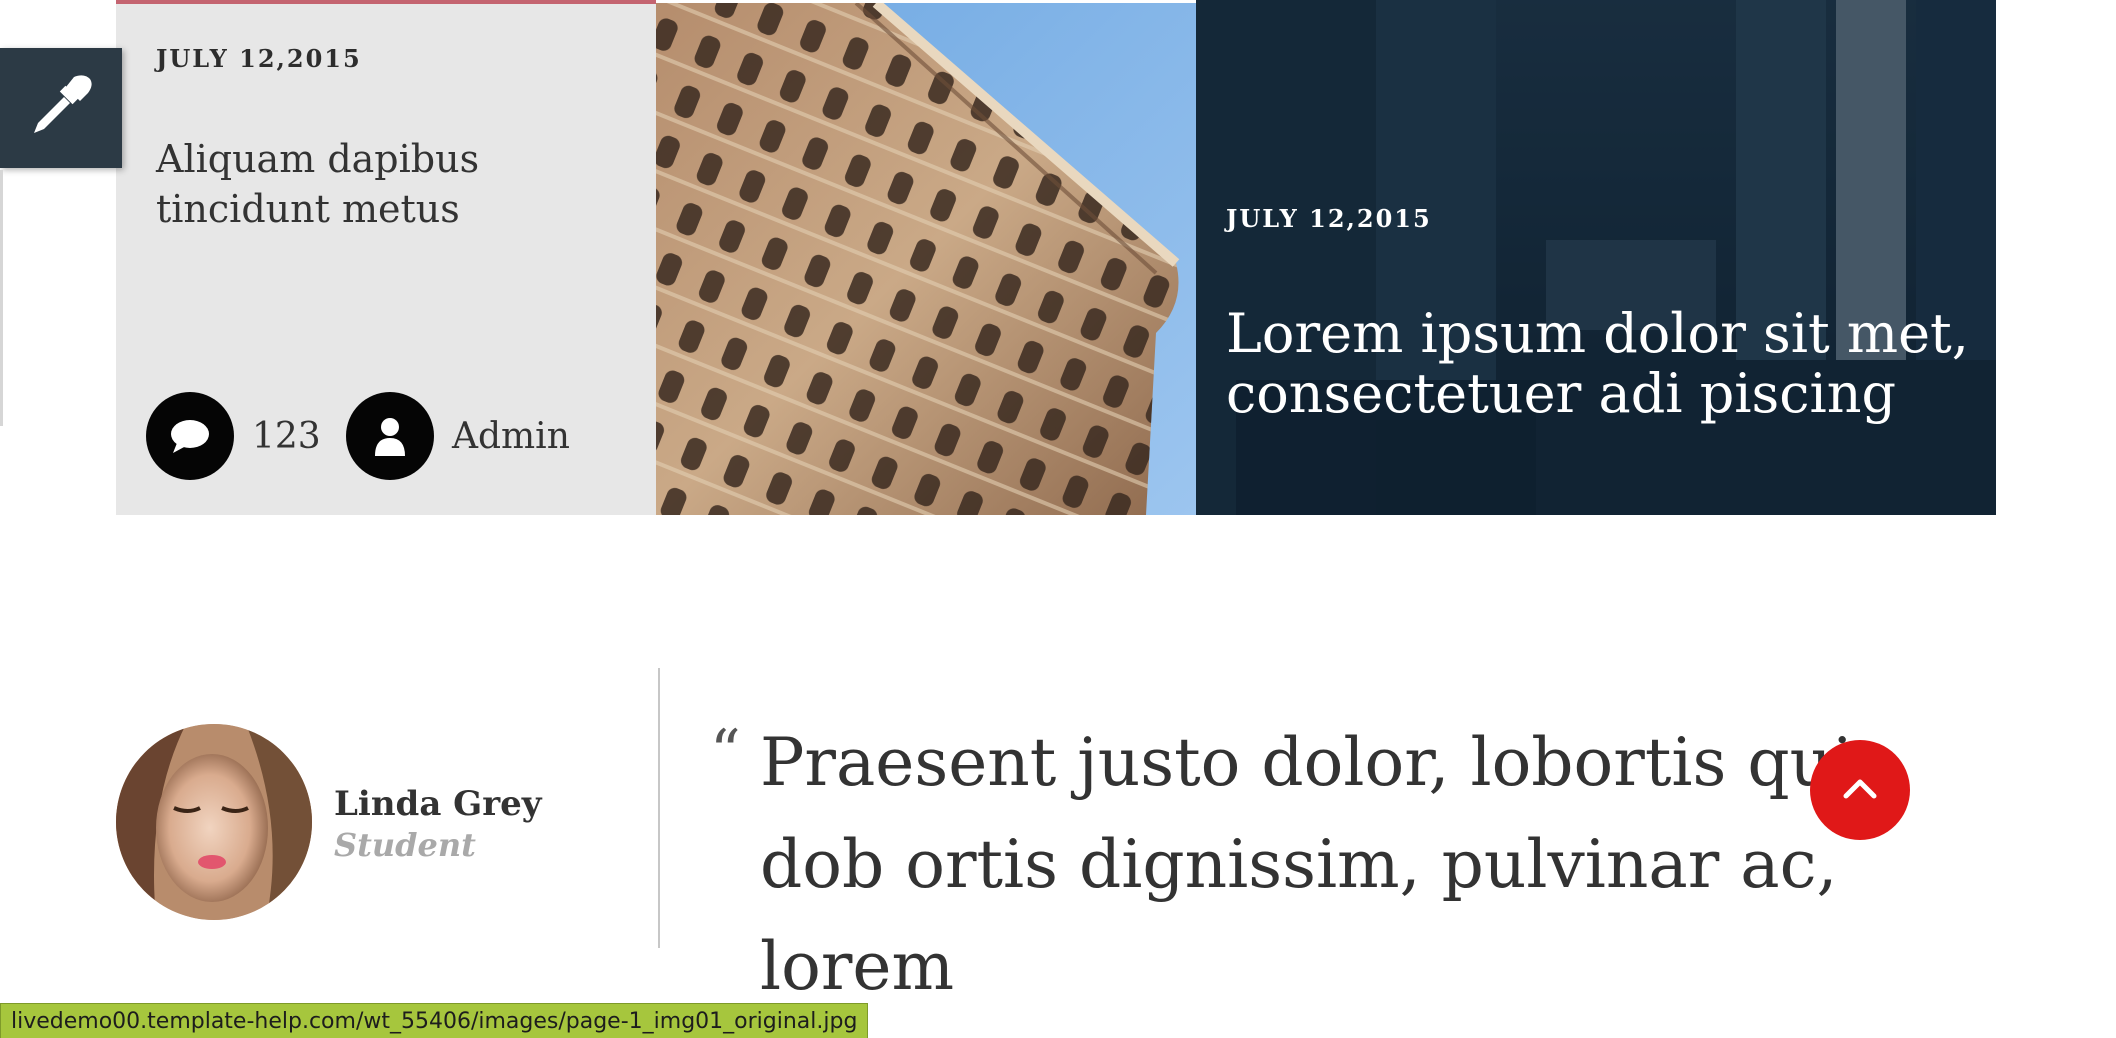  Describe the element at coordinates (386, 184) in the screenshot. I see `post-title: Aliquam dapibus tincidunt metus` at that location.